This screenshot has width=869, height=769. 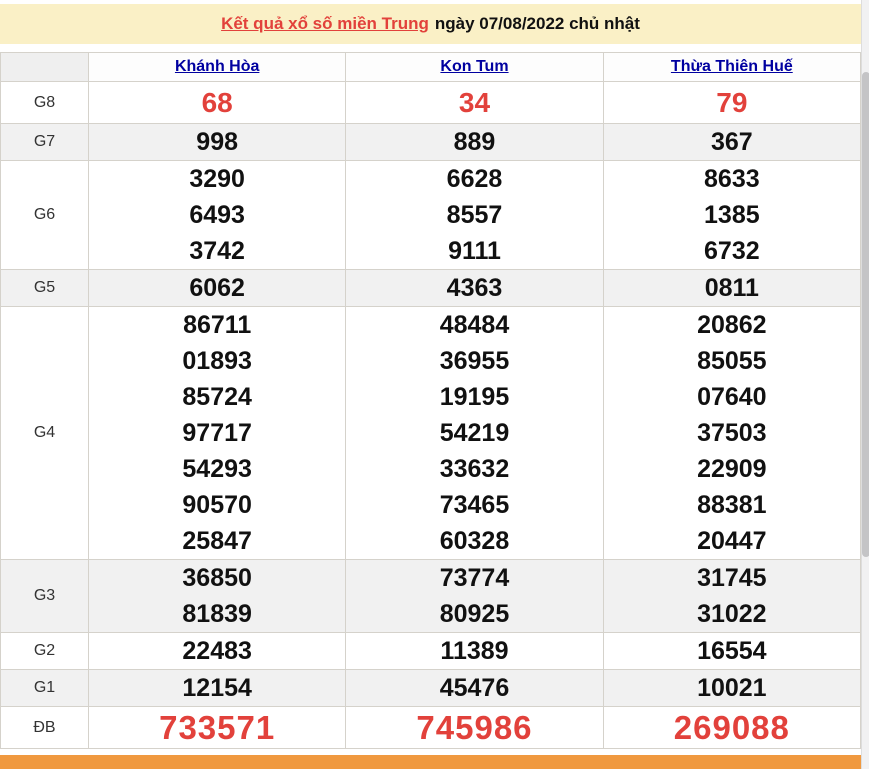 I want to click on result-number: 6732, so click(x=732, y=251).